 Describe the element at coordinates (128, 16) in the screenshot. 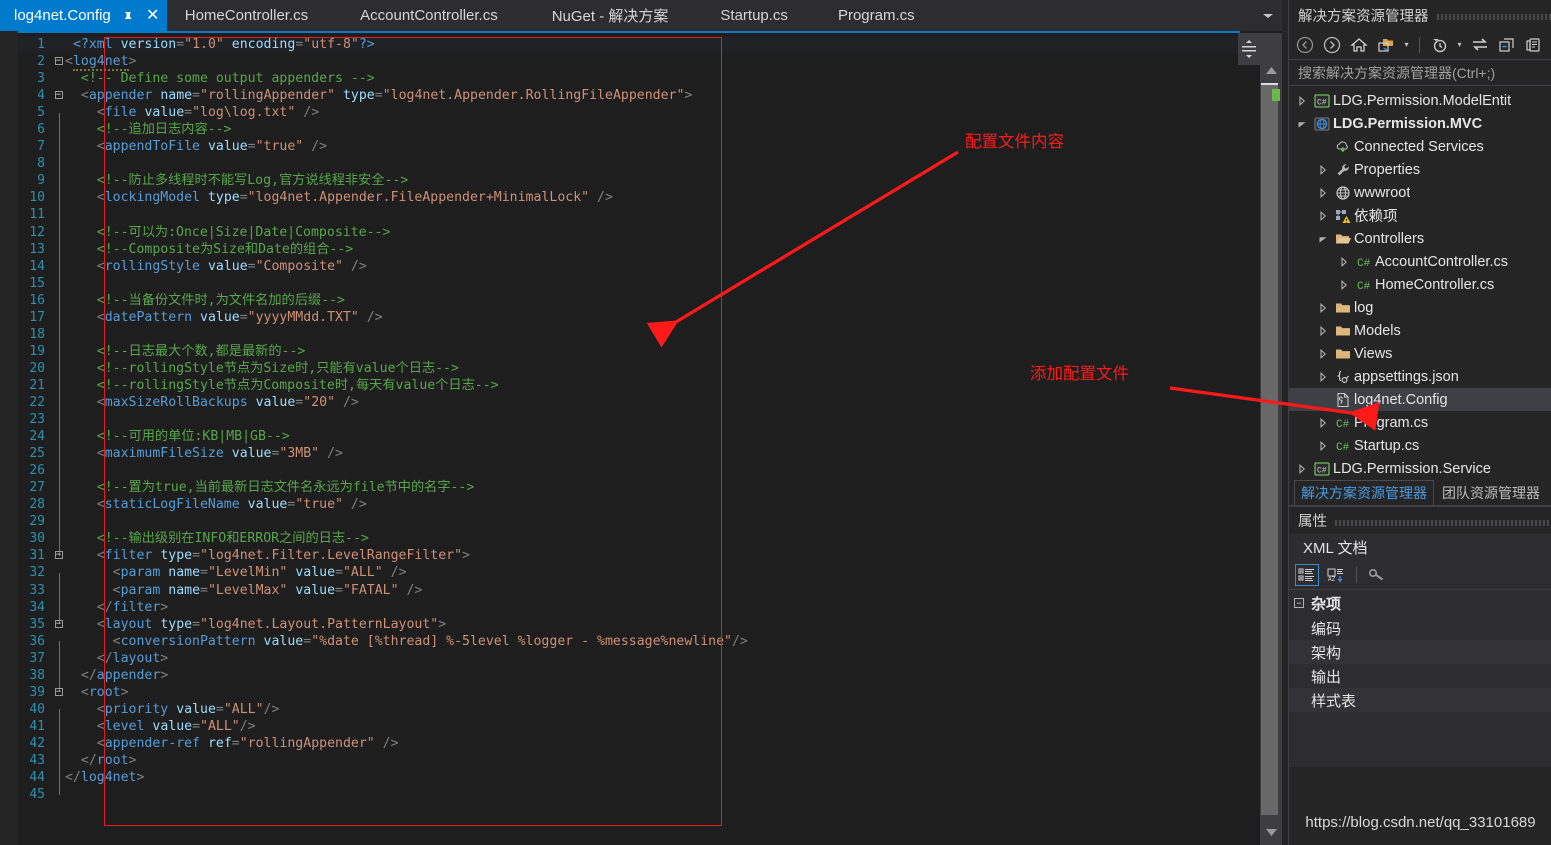

I see `pin-icon` at that location.